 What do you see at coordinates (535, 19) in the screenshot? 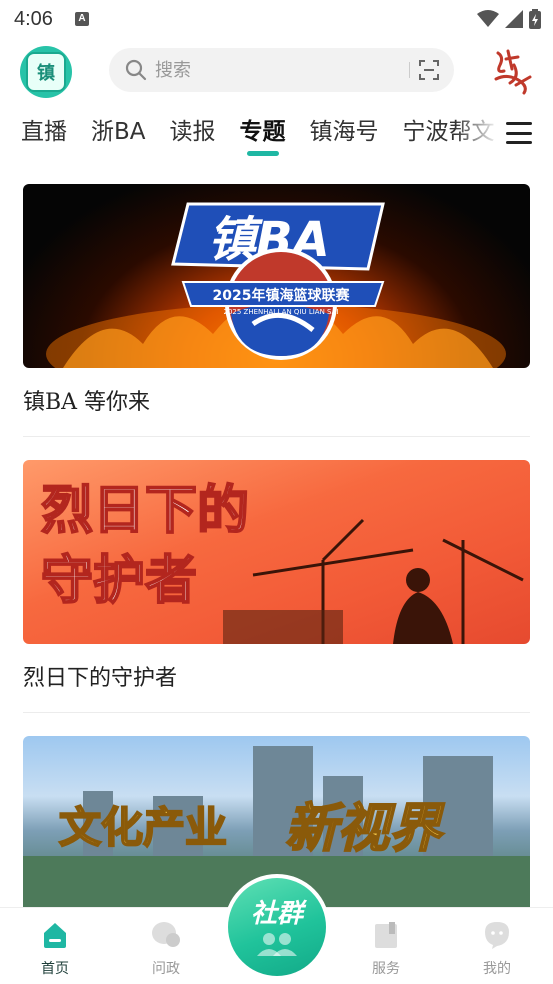
I see `battery-icon` at bounding box center [535, 19].